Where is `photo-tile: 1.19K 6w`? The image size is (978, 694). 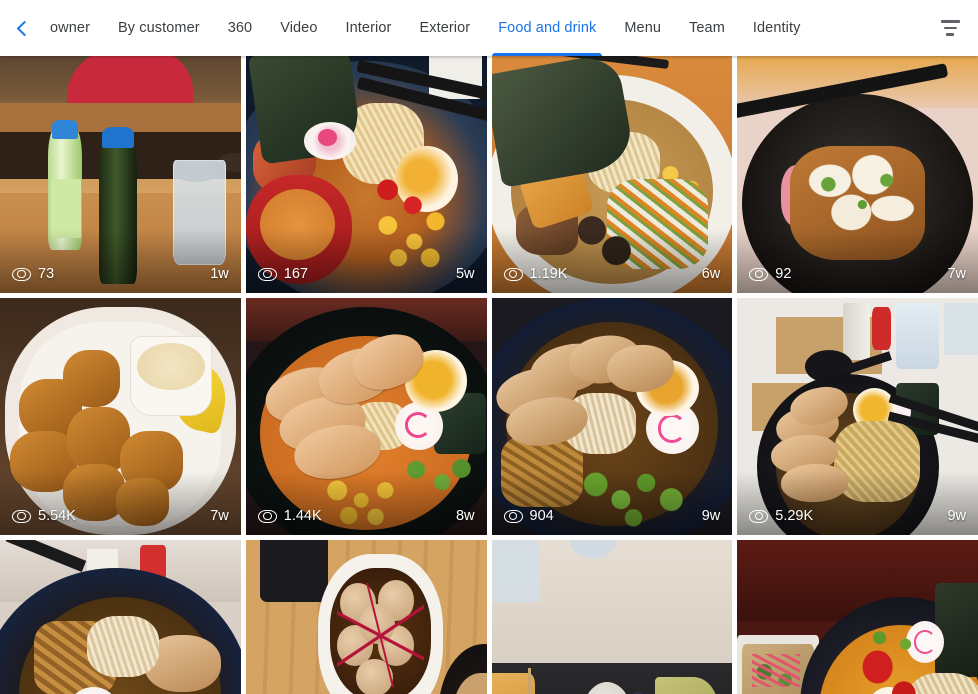 photo-tile: 1.19K 6w is located at coordinates (612, 174).